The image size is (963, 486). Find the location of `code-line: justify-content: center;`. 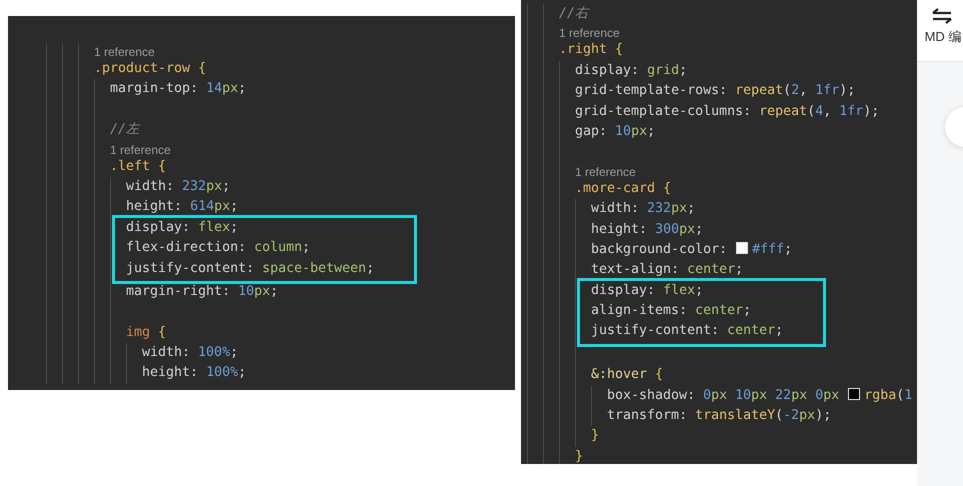

code-line: justify-content: center; is located at coordinates (687, 330).